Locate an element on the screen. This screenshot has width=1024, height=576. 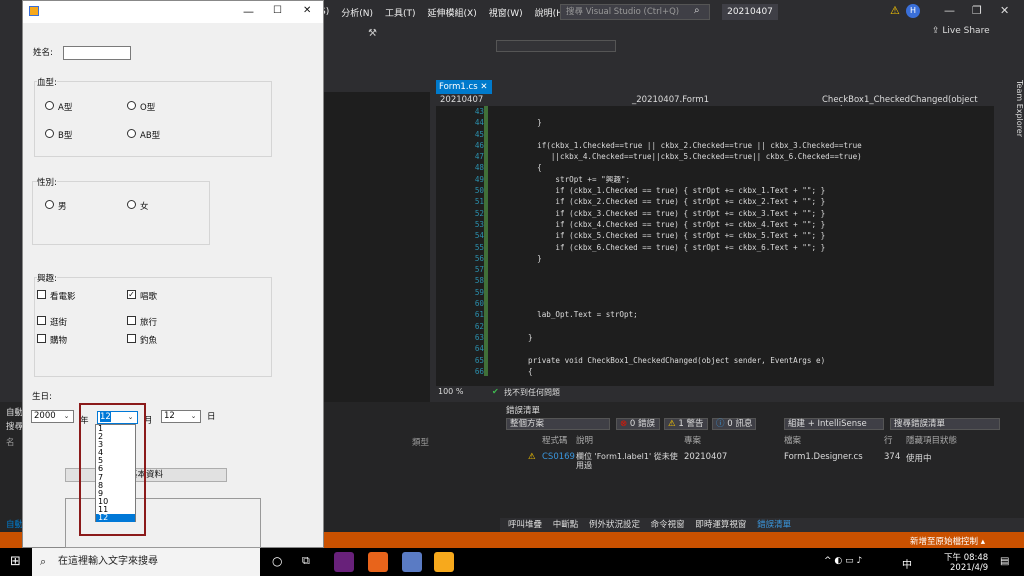
form-minimize-icon: — is located at coordinates (248, 11).